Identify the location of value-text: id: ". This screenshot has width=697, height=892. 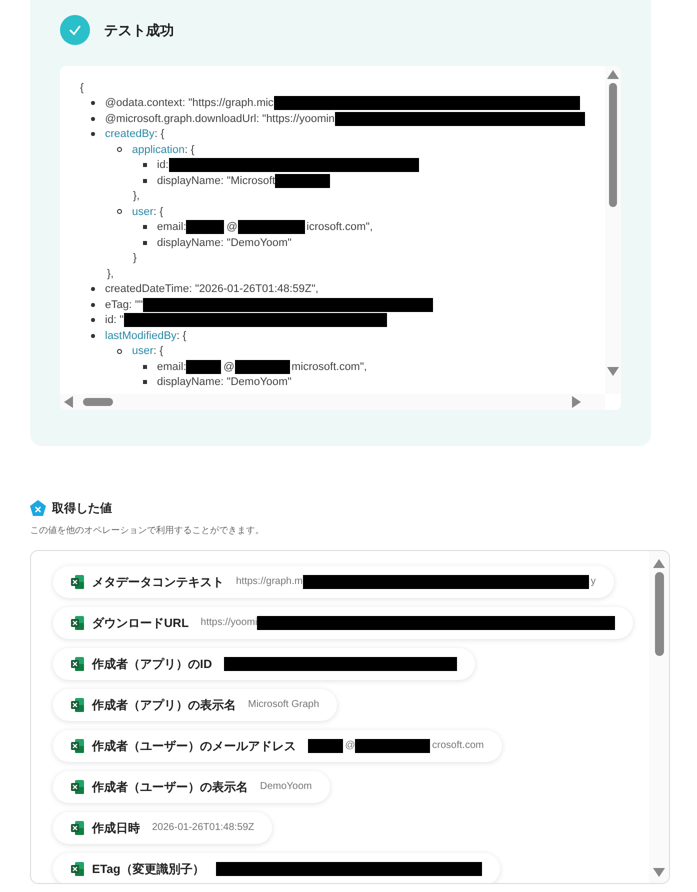
(114, 320).